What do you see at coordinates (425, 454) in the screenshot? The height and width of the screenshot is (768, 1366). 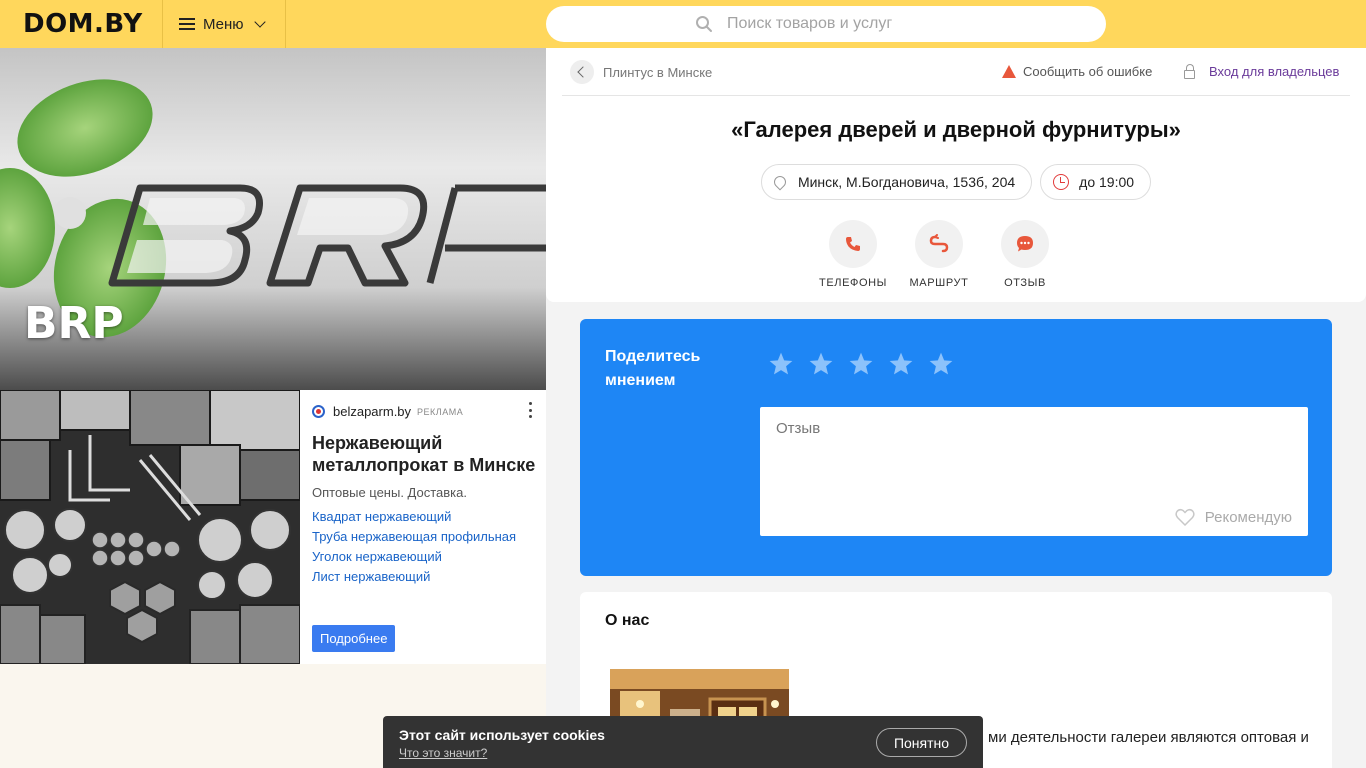 I see `ad-title: Нержавеющий металлопрокат в Минске` at bounding box center [425, 454].